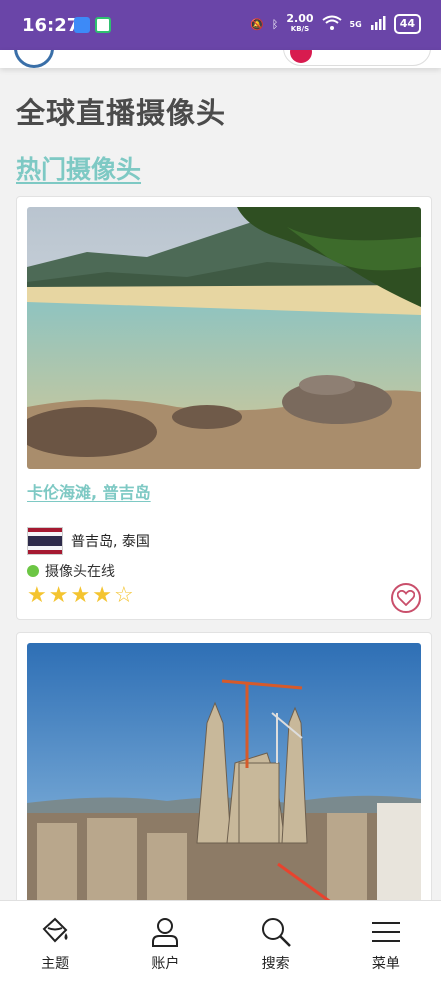 This screenshot has width=441, height=984. Describe the element at coordinates (110, 542) in the screenshot. I see `camera-location-text: 普吉岛, 泰国` at that location.